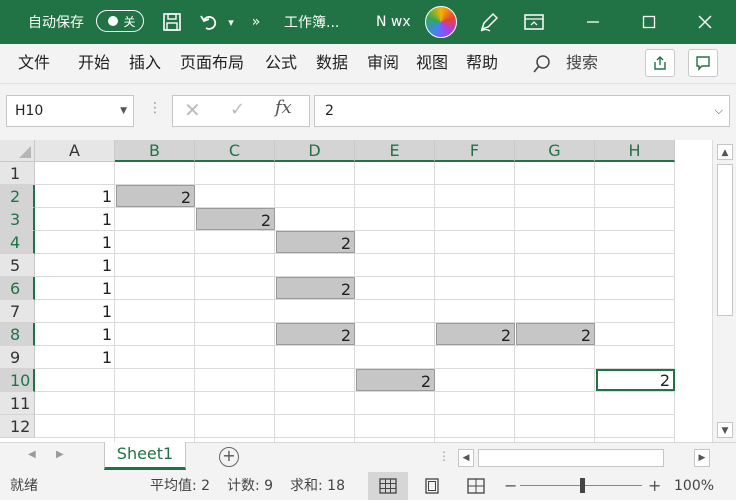 Image resolution: width=736 pixels, height=500 pixels. What do you see at coordinates (75, 288) in the screenshot?
I see `cell-a6: 1` at bounding box center [75, 288].